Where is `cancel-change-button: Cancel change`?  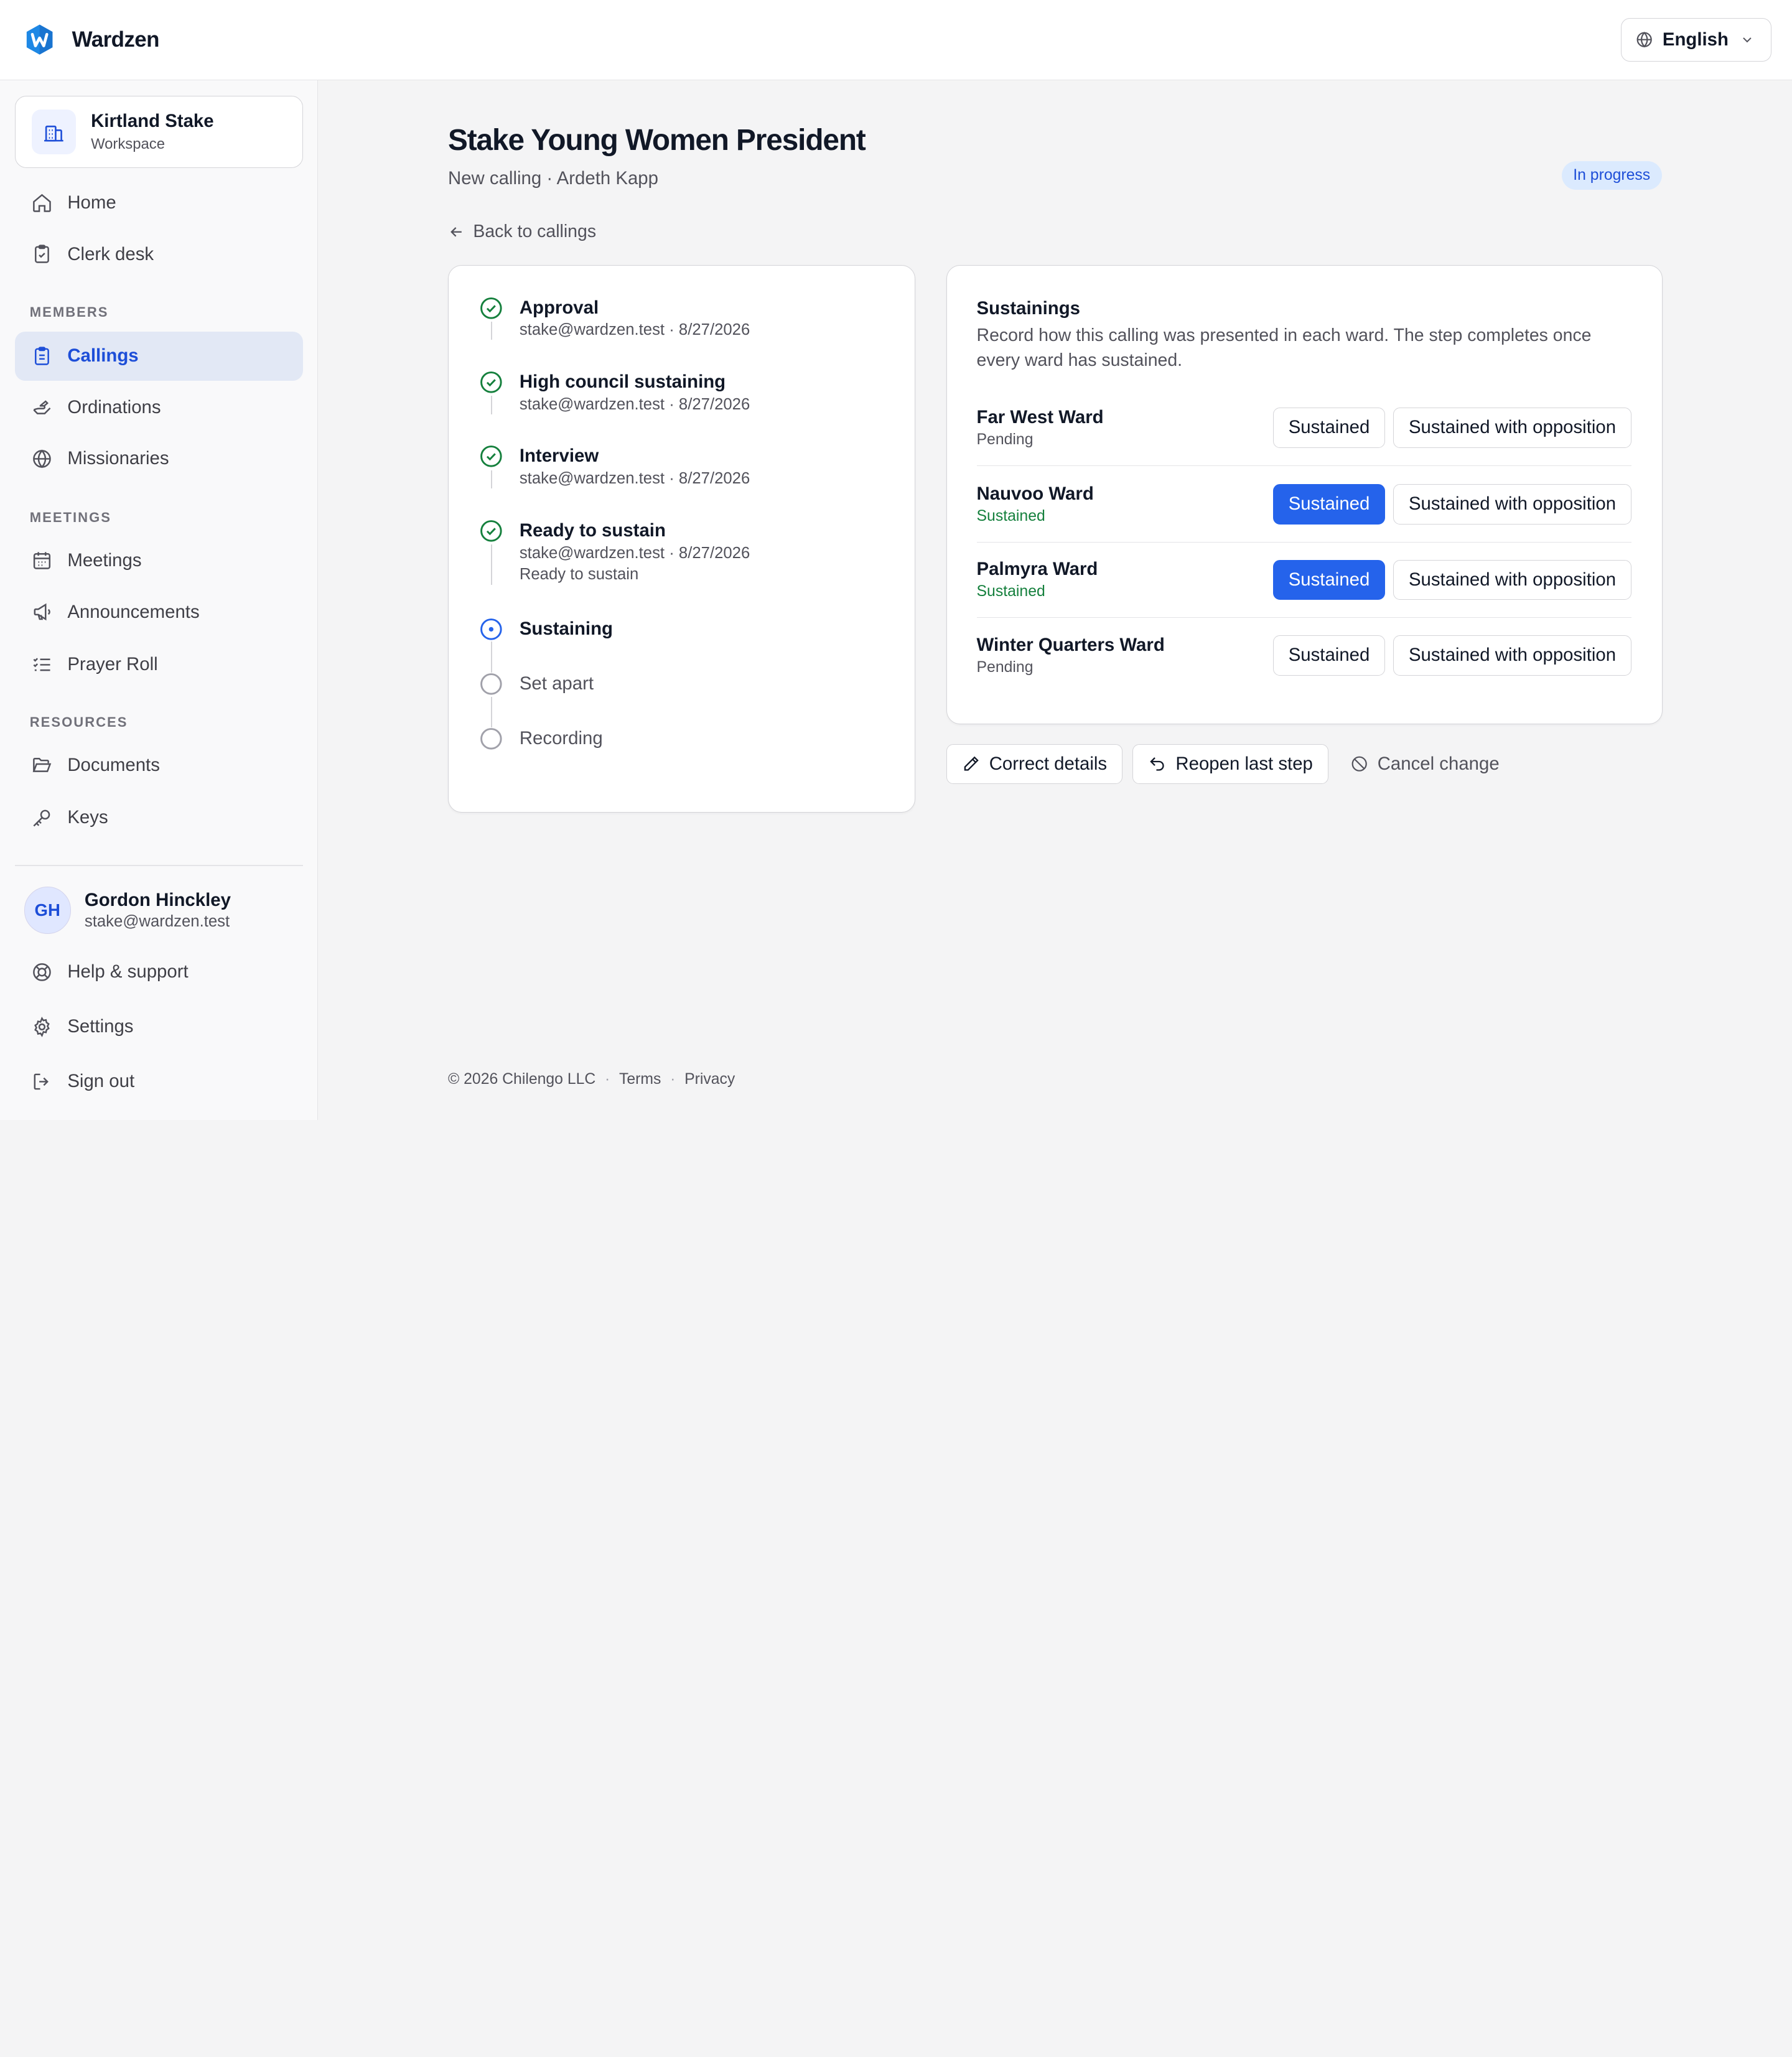
cancel-change-button: Cancel change is located at coordinates (1424, 764).